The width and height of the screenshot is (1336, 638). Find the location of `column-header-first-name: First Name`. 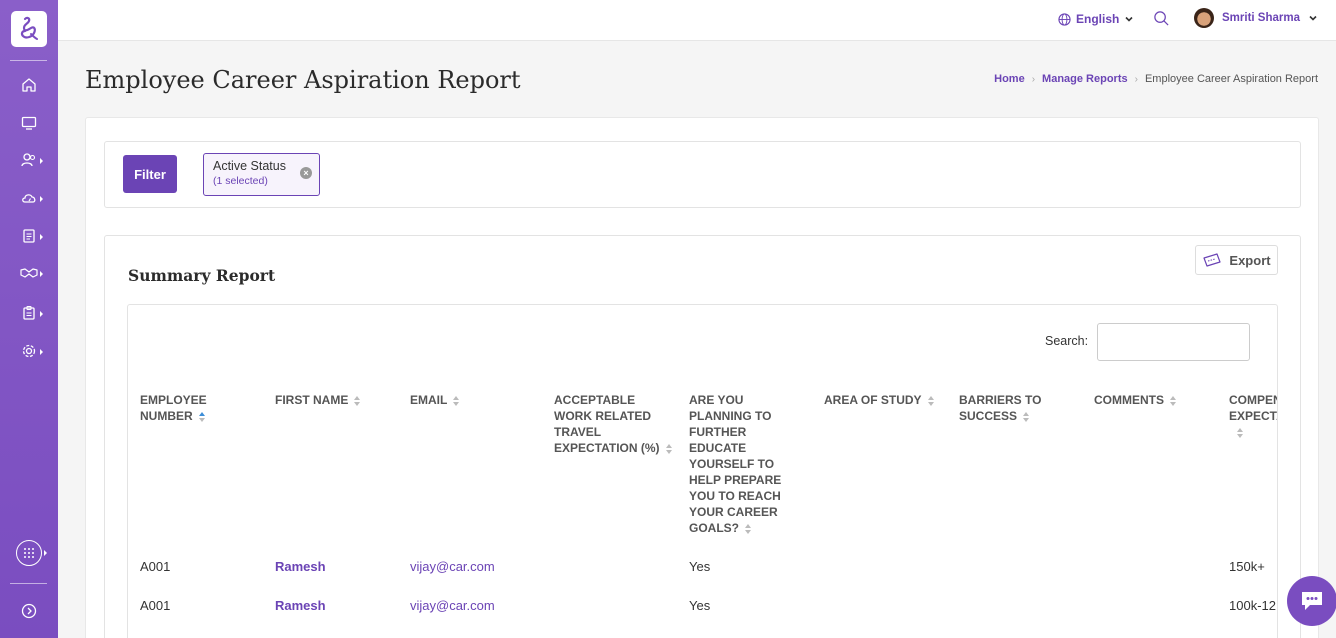

column-header-first-name: First Name is located at coordinates (335, 400).